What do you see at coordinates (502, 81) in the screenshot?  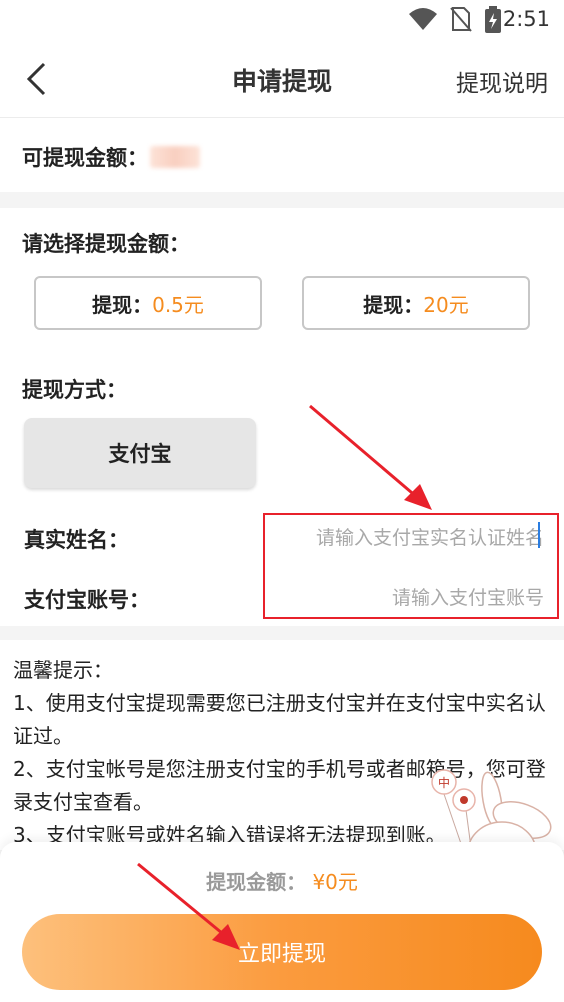 I see `withdraw-help-link: 提现说明` at bounding box center [502, 81].